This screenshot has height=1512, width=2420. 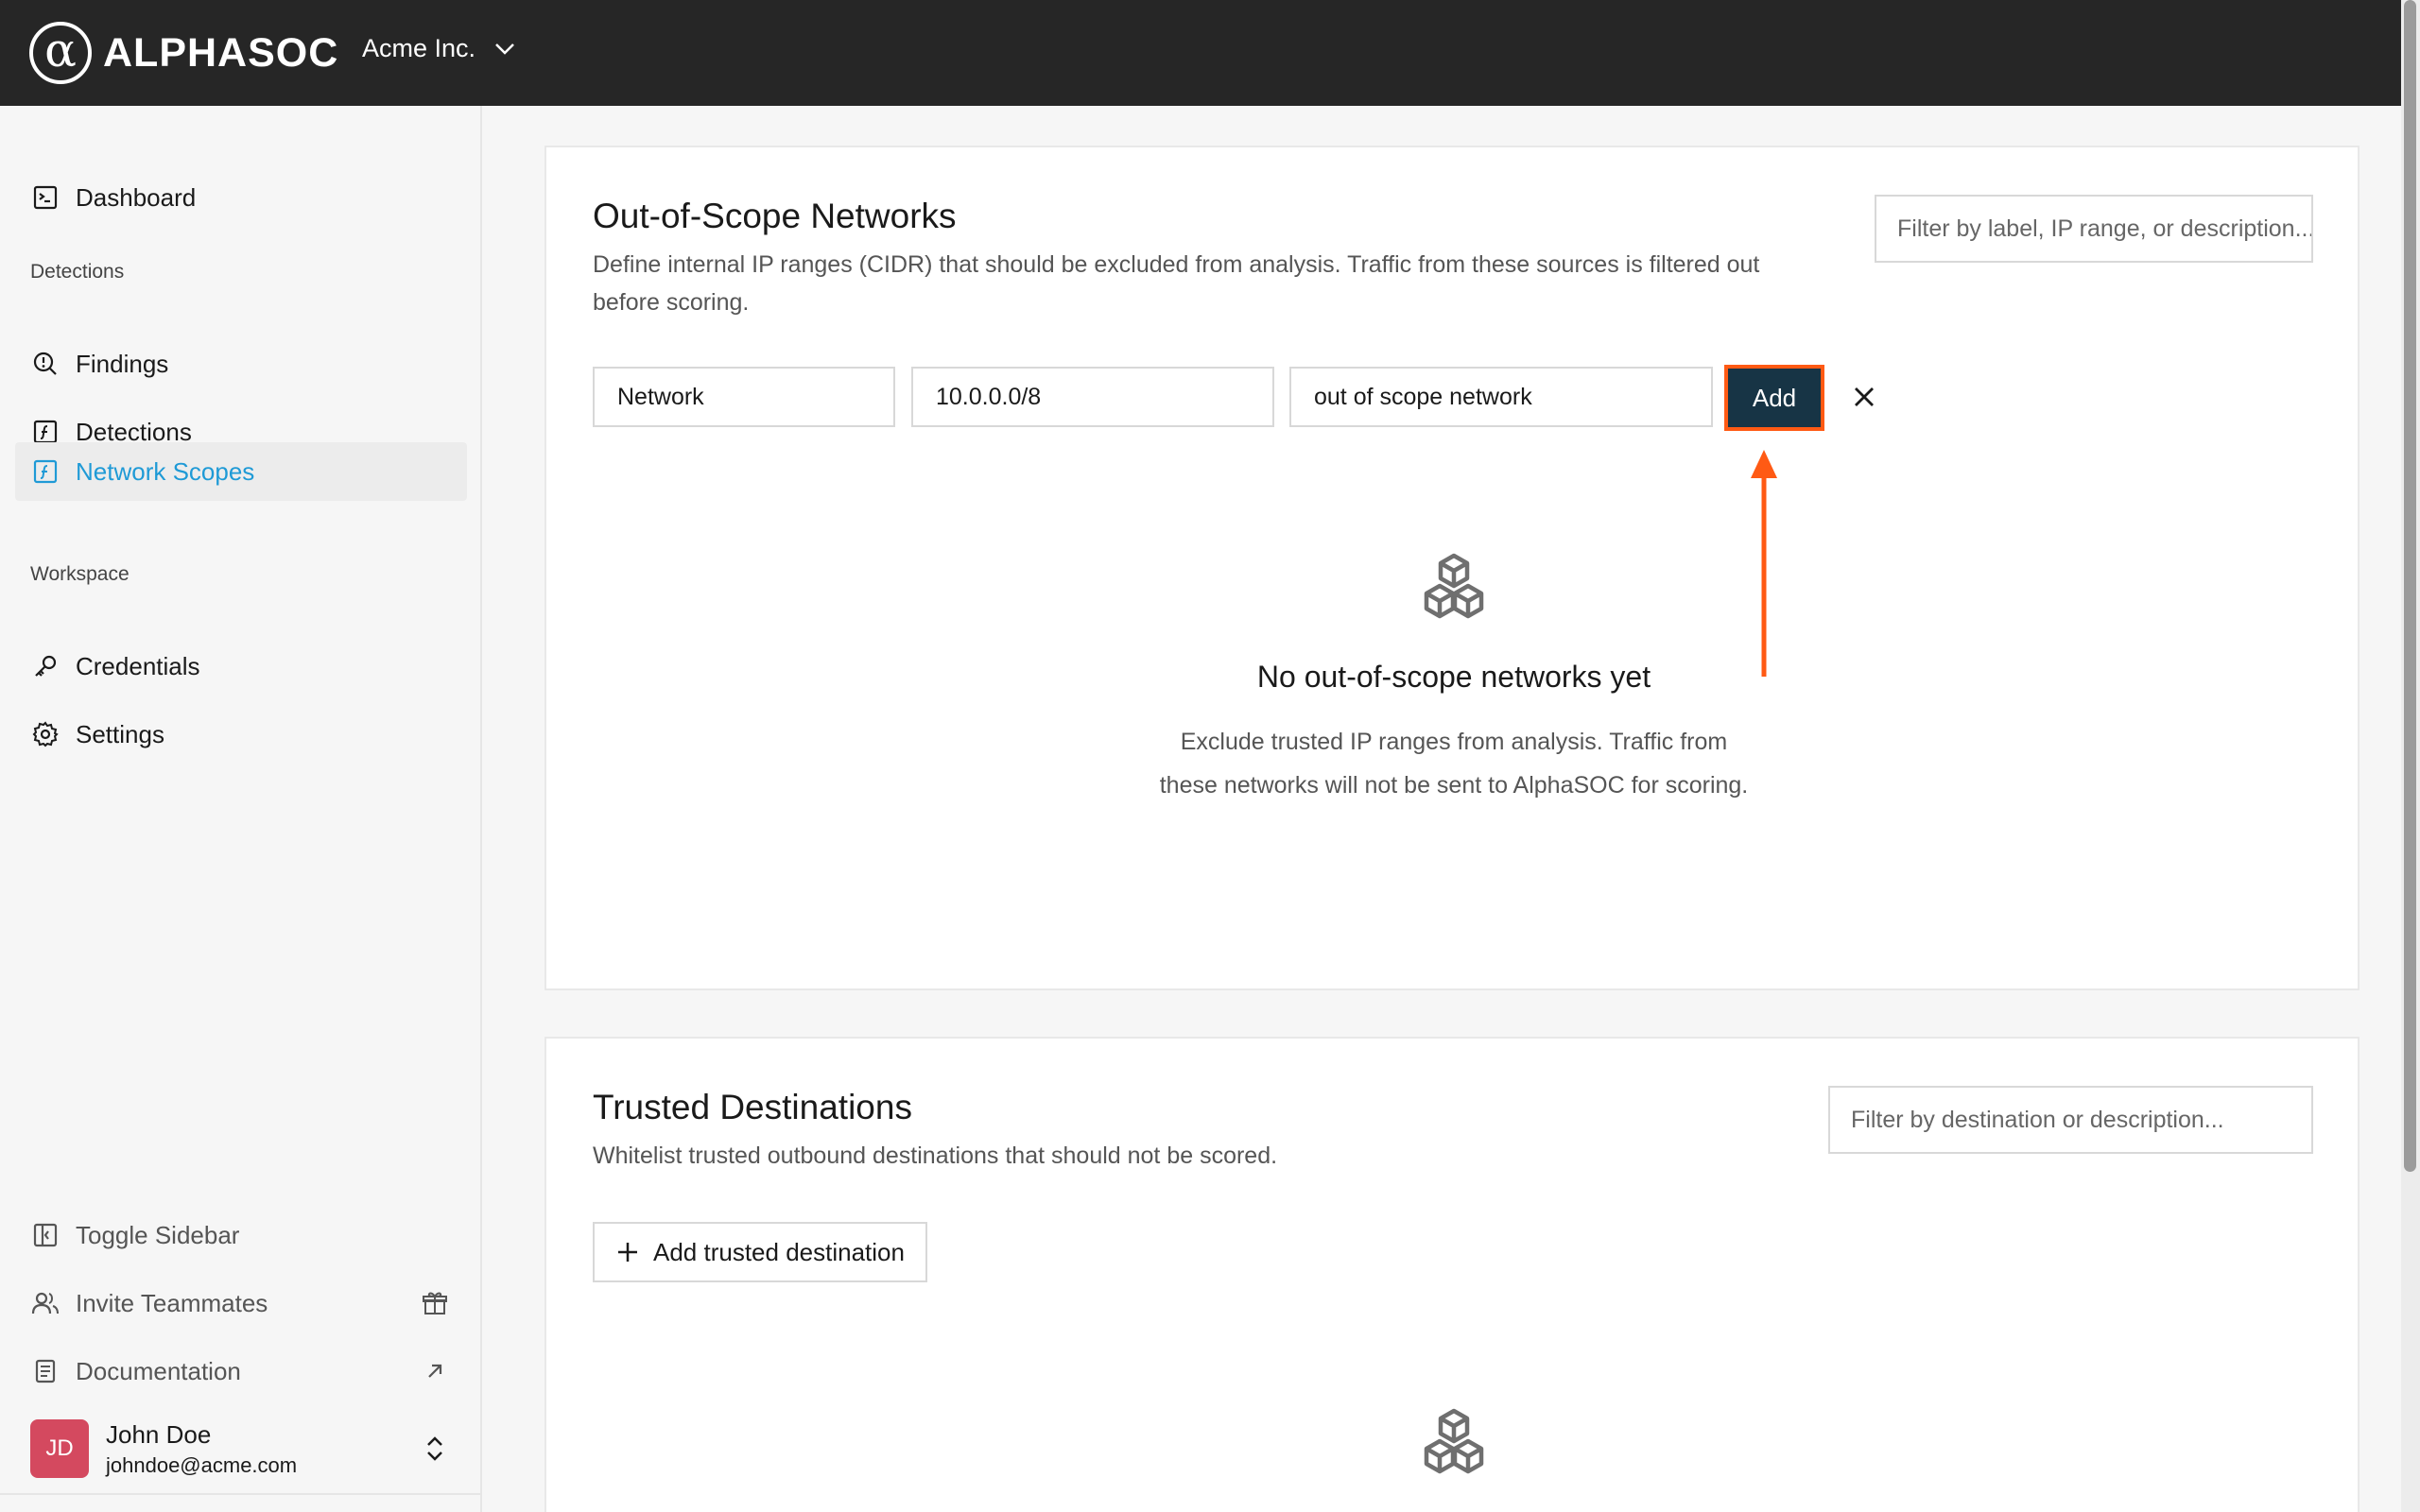 What do you see at coordinates (80, 574) in the screenshot?
I see `section-label-workspace: Workspace` at bounding box center [80, 574].